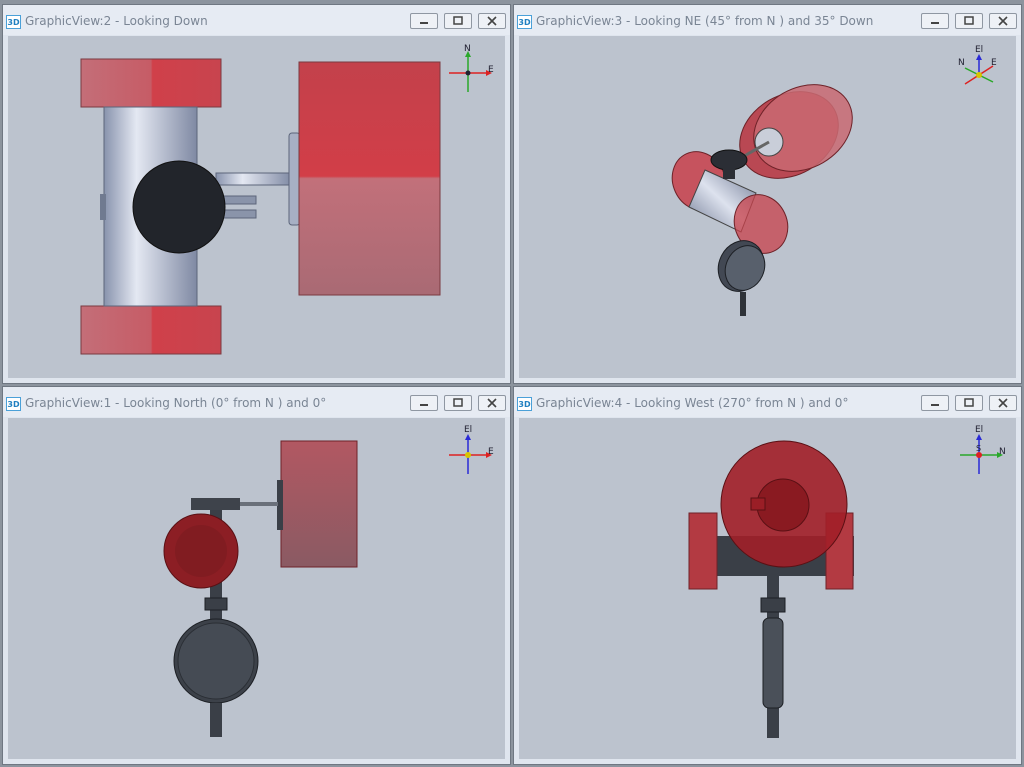  Describe the element at coordinates (151, 330) in the screenshot. I see `flange-bottom` at that location.